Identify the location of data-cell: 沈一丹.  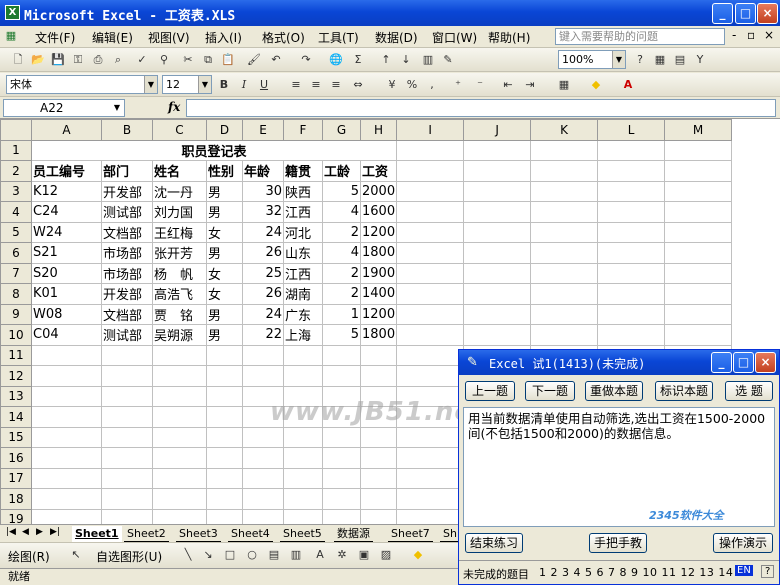
(179, 191).